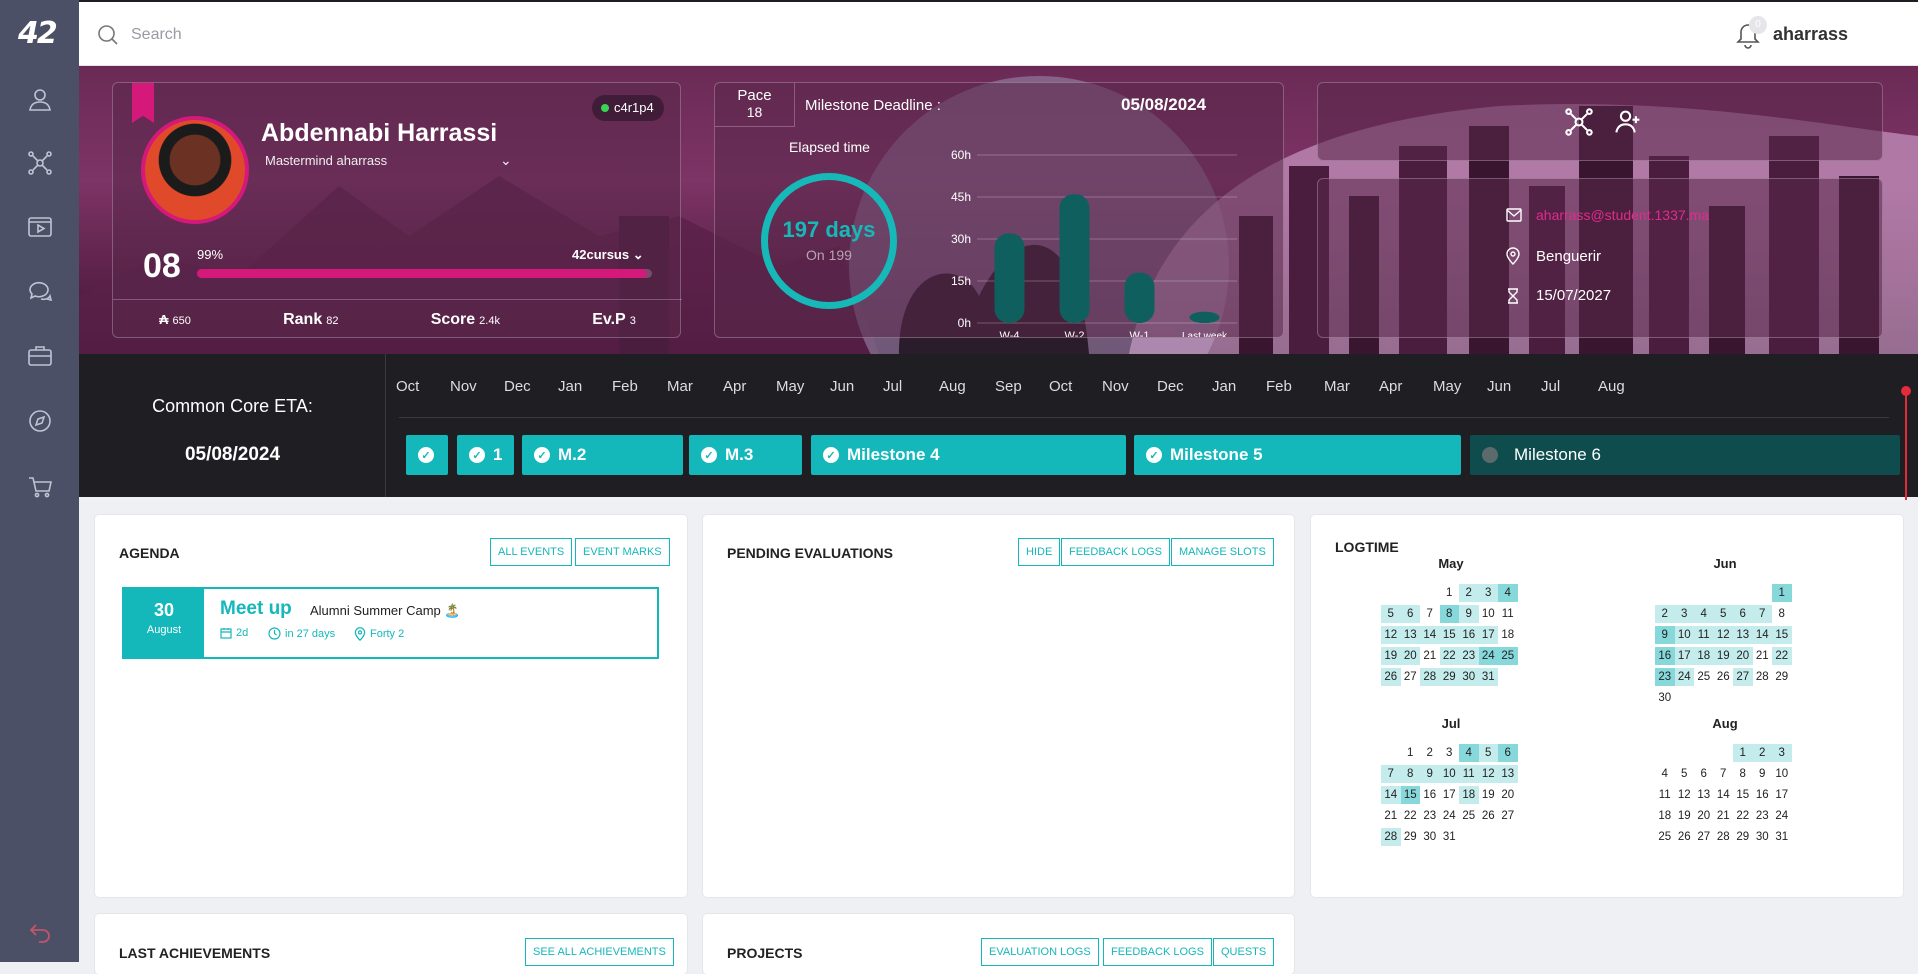 The height and width of the screenshot is (974, 1918). I want to click on video-icon, so click(40, 227).